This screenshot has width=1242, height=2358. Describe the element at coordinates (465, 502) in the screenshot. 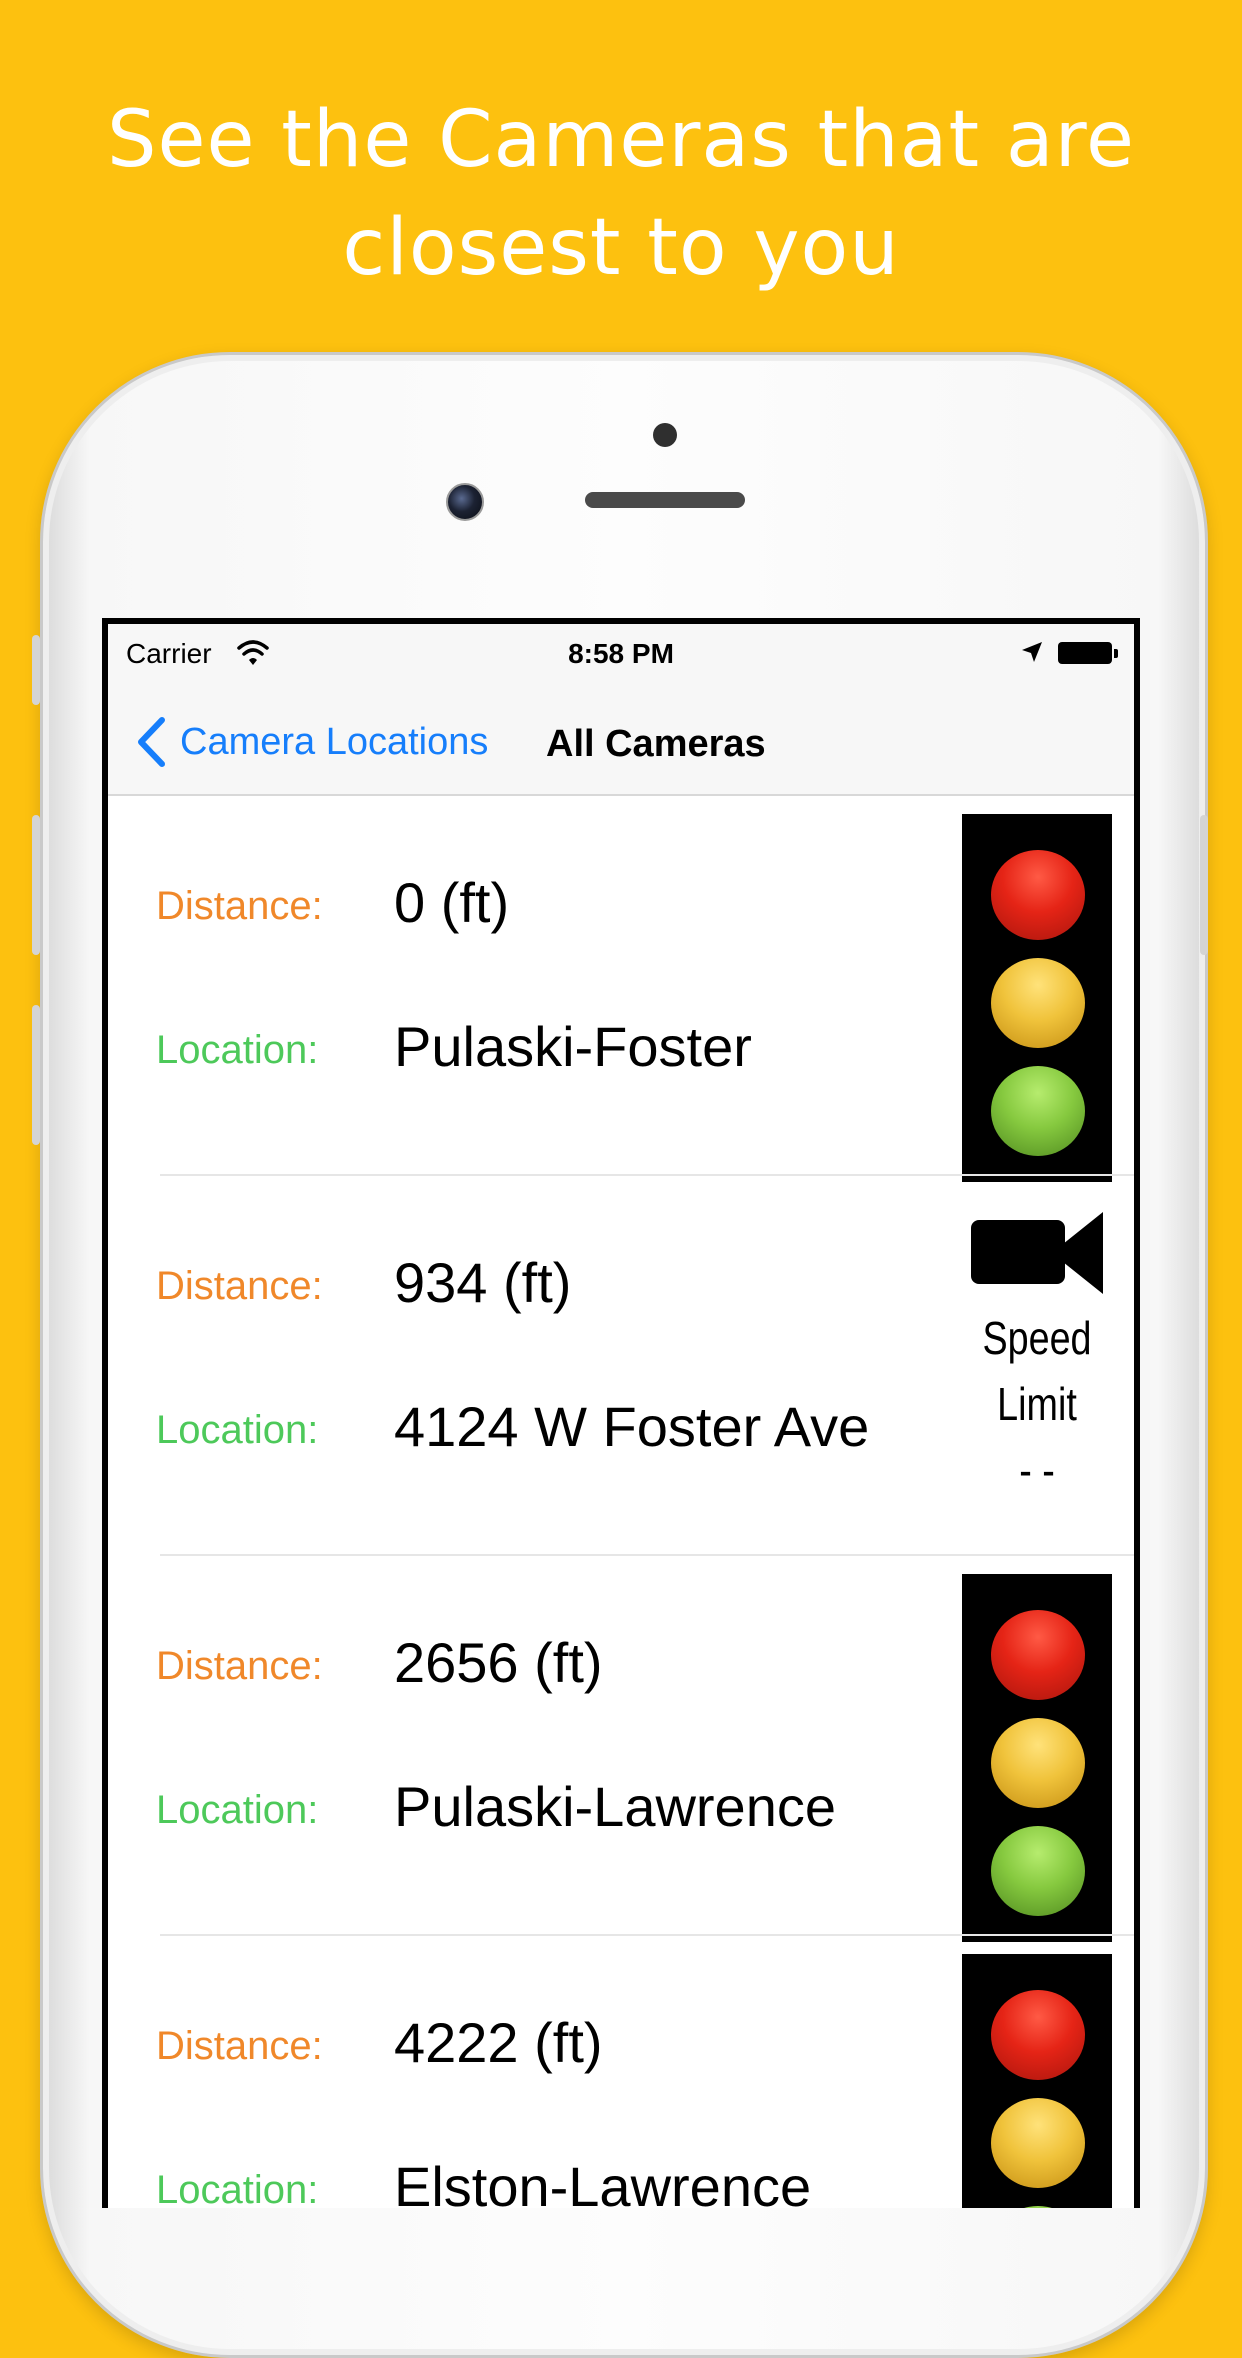

I see `front-camera-icon` at that location.